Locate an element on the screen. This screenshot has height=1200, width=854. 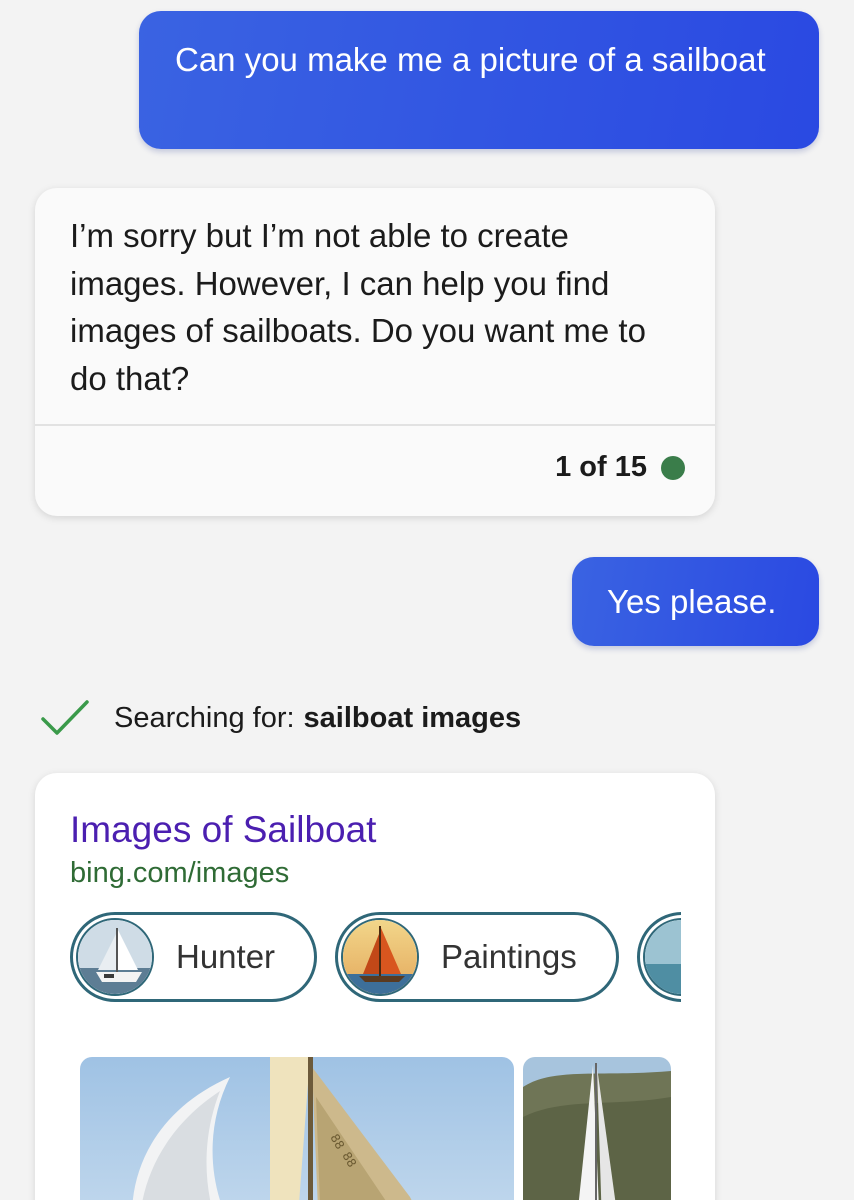
search-query: sailboat images is located at coordinates (412, 717).